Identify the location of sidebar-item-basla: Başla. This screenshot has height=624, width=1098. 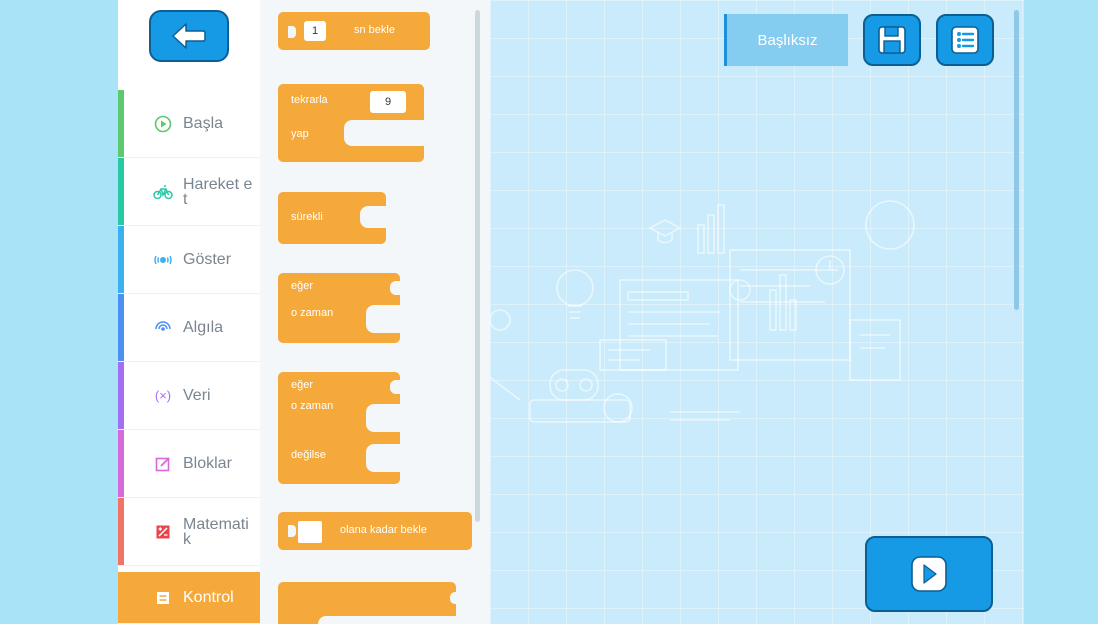
(189, 124).